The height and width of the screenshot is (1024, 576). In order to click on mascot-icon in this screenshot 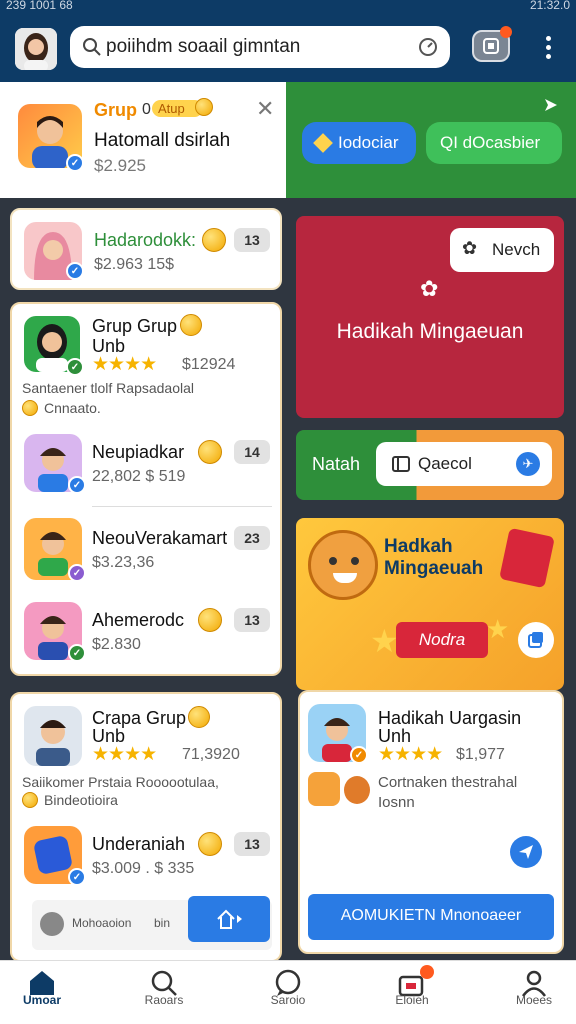, I will do `click(343, 565)`.